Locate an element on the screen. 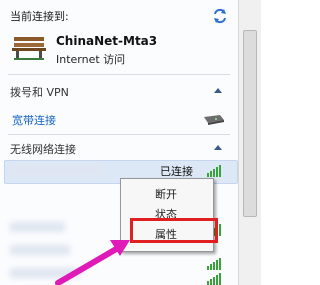  pointer-arrow is located at coordinates (92, 262).